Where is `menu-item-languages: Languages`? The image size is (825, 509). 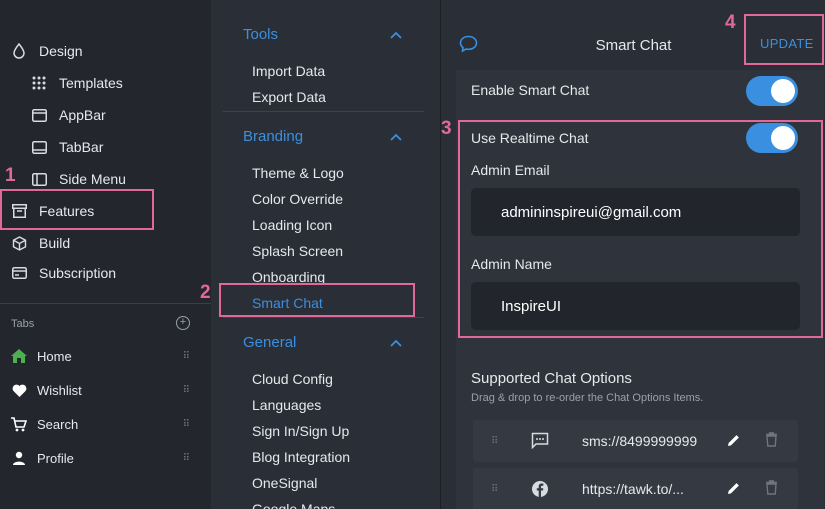 menu-item-languages: Languages is located at coordinates (286, 406).